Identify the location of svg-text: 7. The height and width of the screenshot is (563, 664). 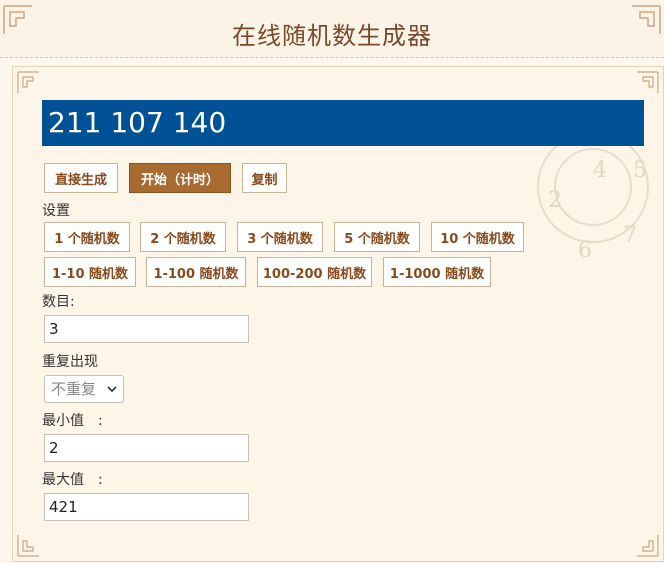
(630, 235).